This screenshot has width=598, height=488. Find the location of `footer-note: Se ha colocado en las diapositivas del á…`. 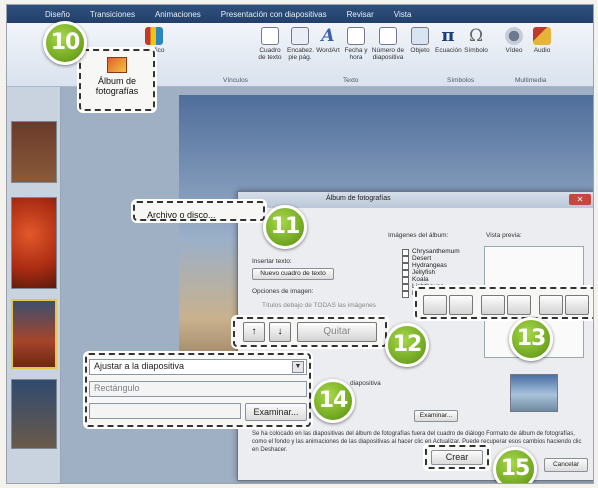

footer-note: Se ha colocado en las diapositivas del á… is located at coordinates (417, 442).